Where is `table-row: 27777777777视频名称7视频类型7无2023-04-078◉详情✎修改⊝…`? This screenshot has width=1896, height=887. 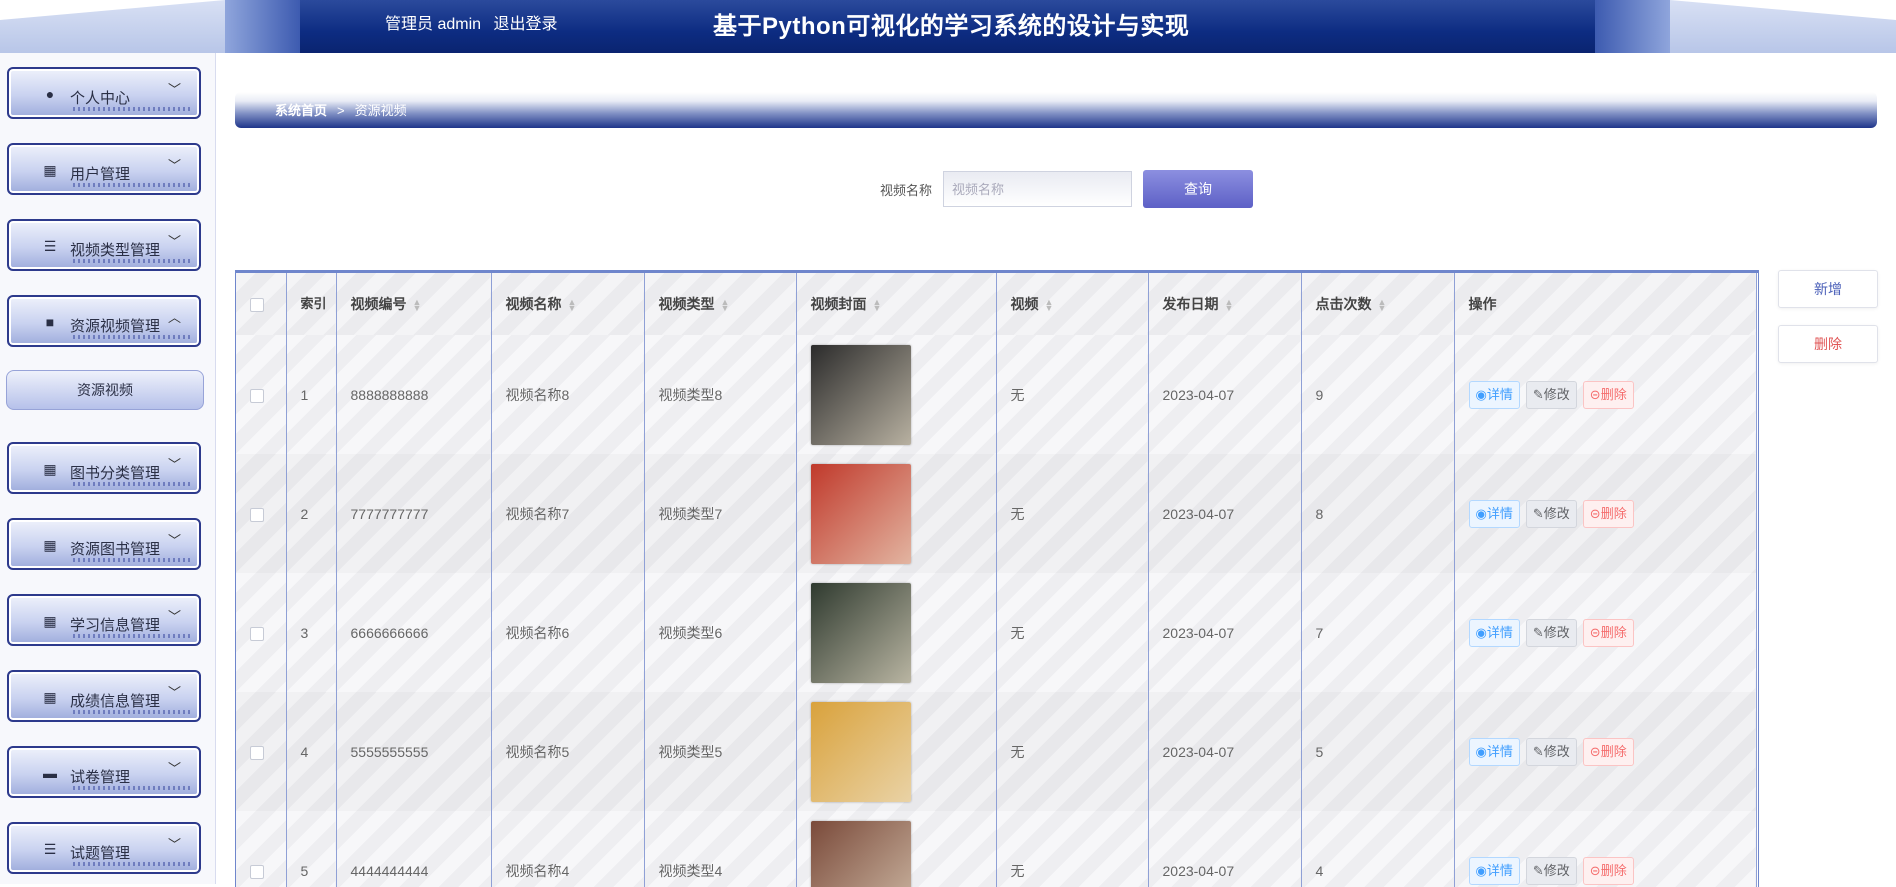
table-row: 27777777777视频名称7视频类型7无2023-04-078◉详情✎修改⊝… is located at coordinates (996, 513).